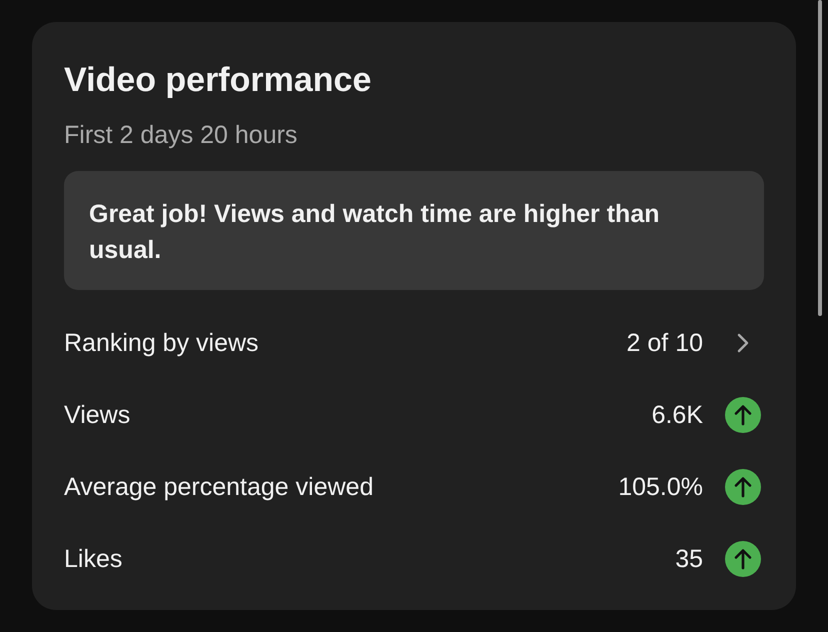 The height and width of the screenshot is (632, 828). I want to click on card-title: Video performance, so click(218, 80).